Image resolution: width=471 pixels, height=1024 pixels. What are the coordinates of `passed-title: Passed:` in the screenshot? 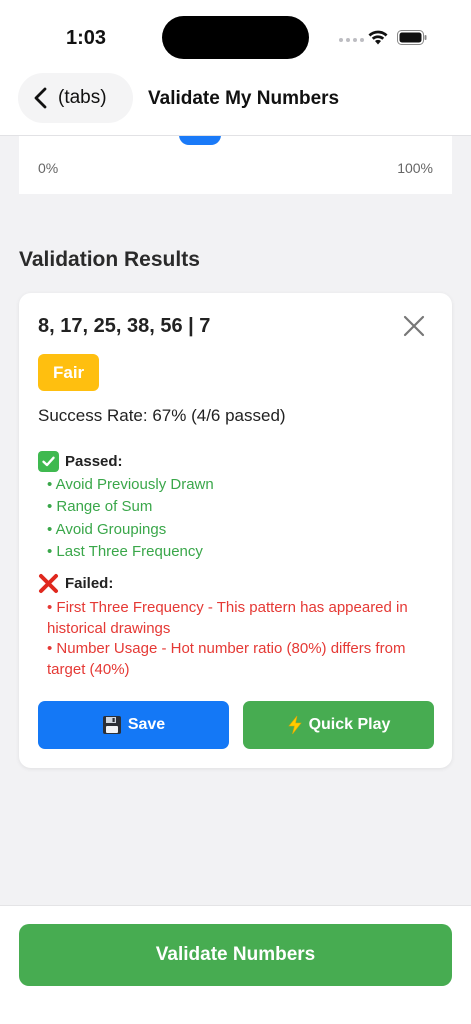 It's located at (94, 461).